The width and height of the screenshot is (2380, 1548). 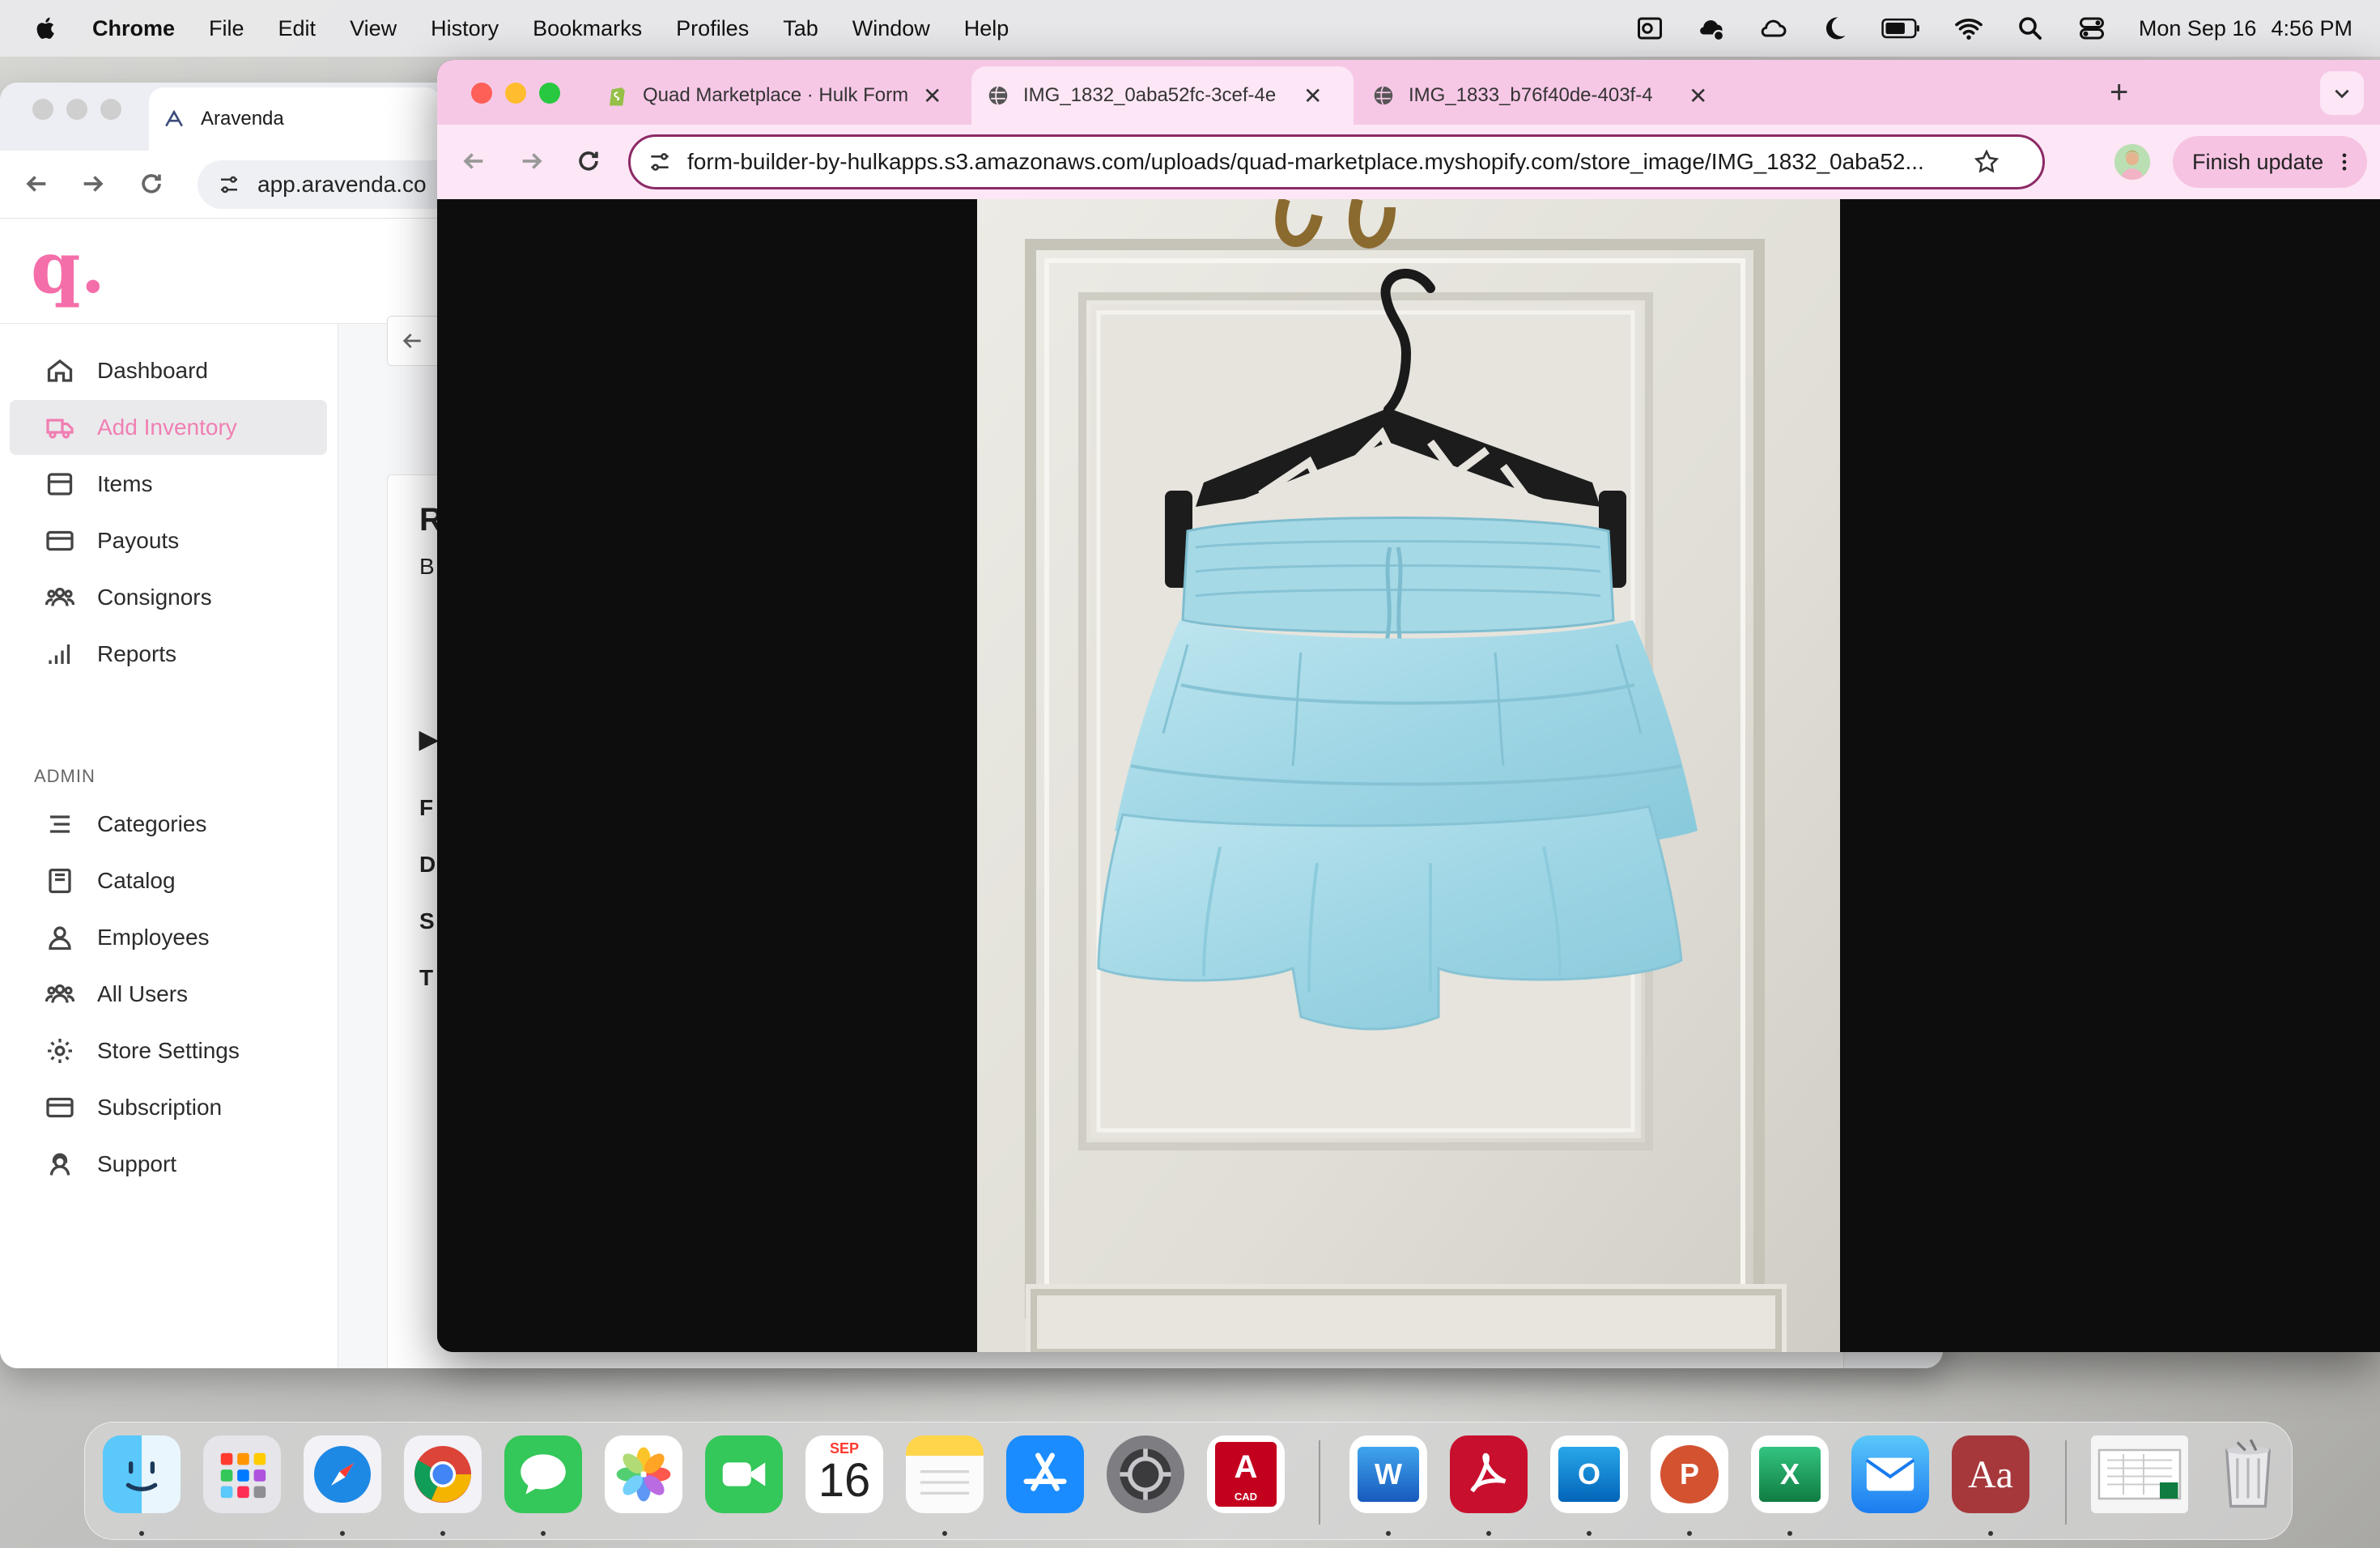 I want to click on moon-icon, so click(x=1835, y=29).